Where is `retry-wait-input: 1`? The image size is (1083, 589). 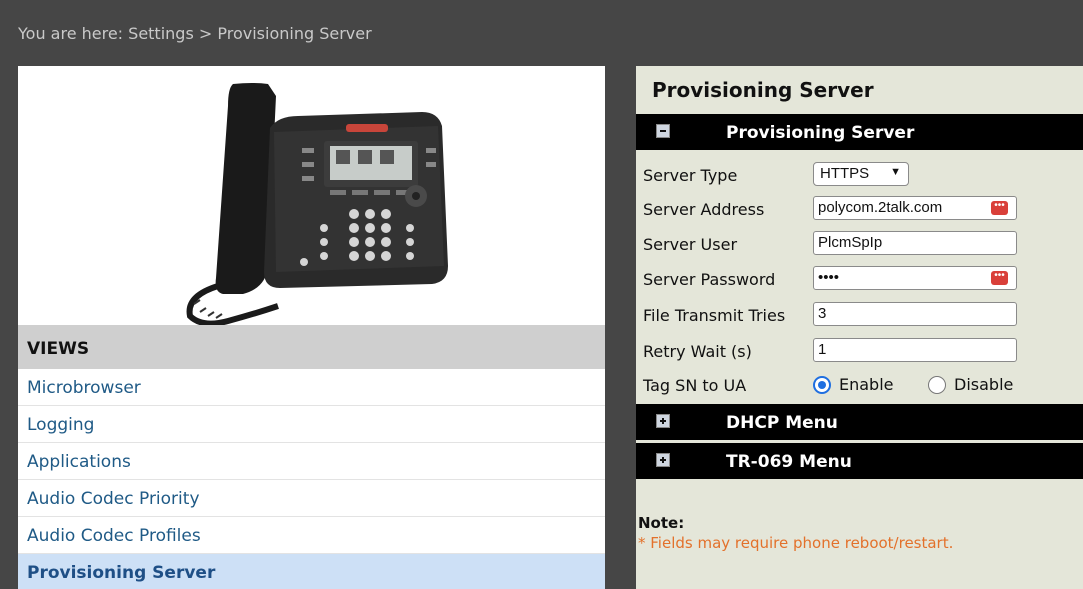 retry-wait-input: 1 is located at coordinates (915, 350).